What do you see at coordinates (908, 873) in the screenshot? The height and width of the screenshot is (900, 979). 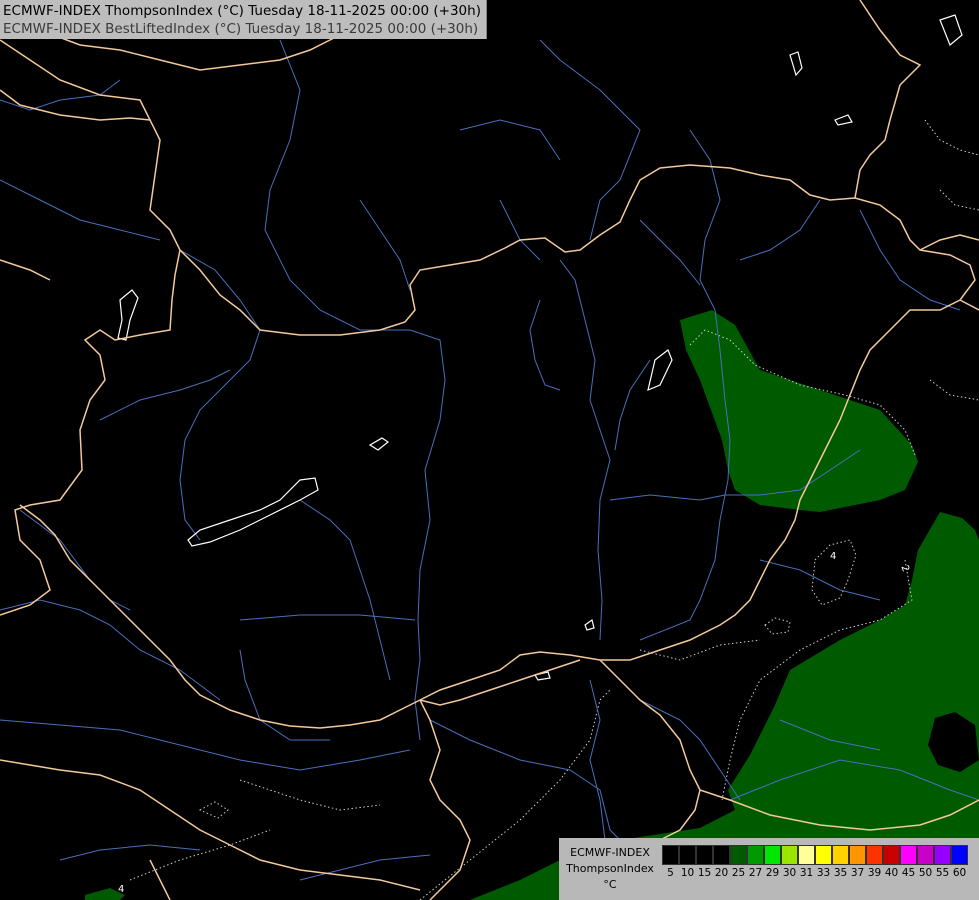 I see `legend-tick-label: 45` at bounding box center [908, 873].